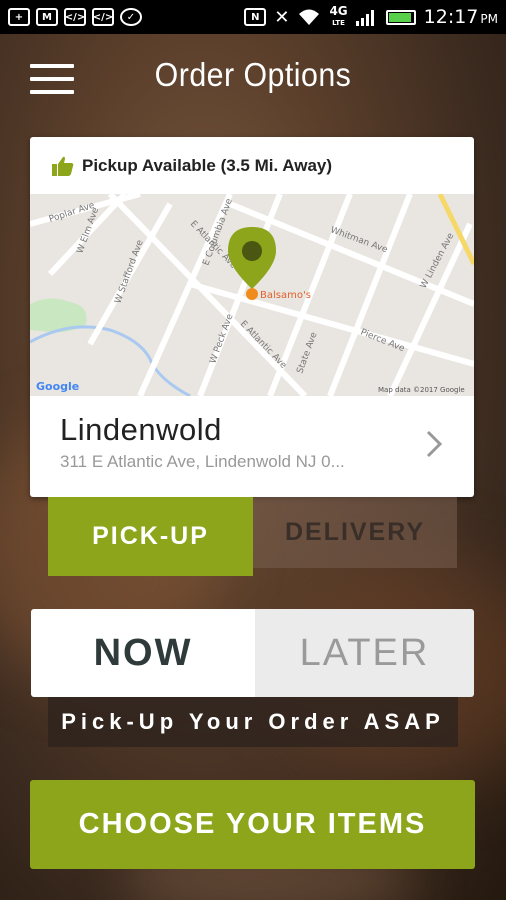 The image size is (506, 900). Describe the element at coordinates (253, 722) in the screenshot. I see `timing-message: Pick-Up Your Order ASAP` at that location.